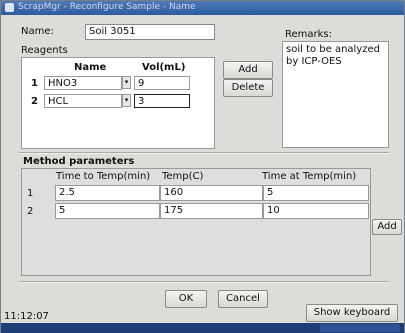  I want to click on time-to-temp-input: 2.5, so click(107, 193).